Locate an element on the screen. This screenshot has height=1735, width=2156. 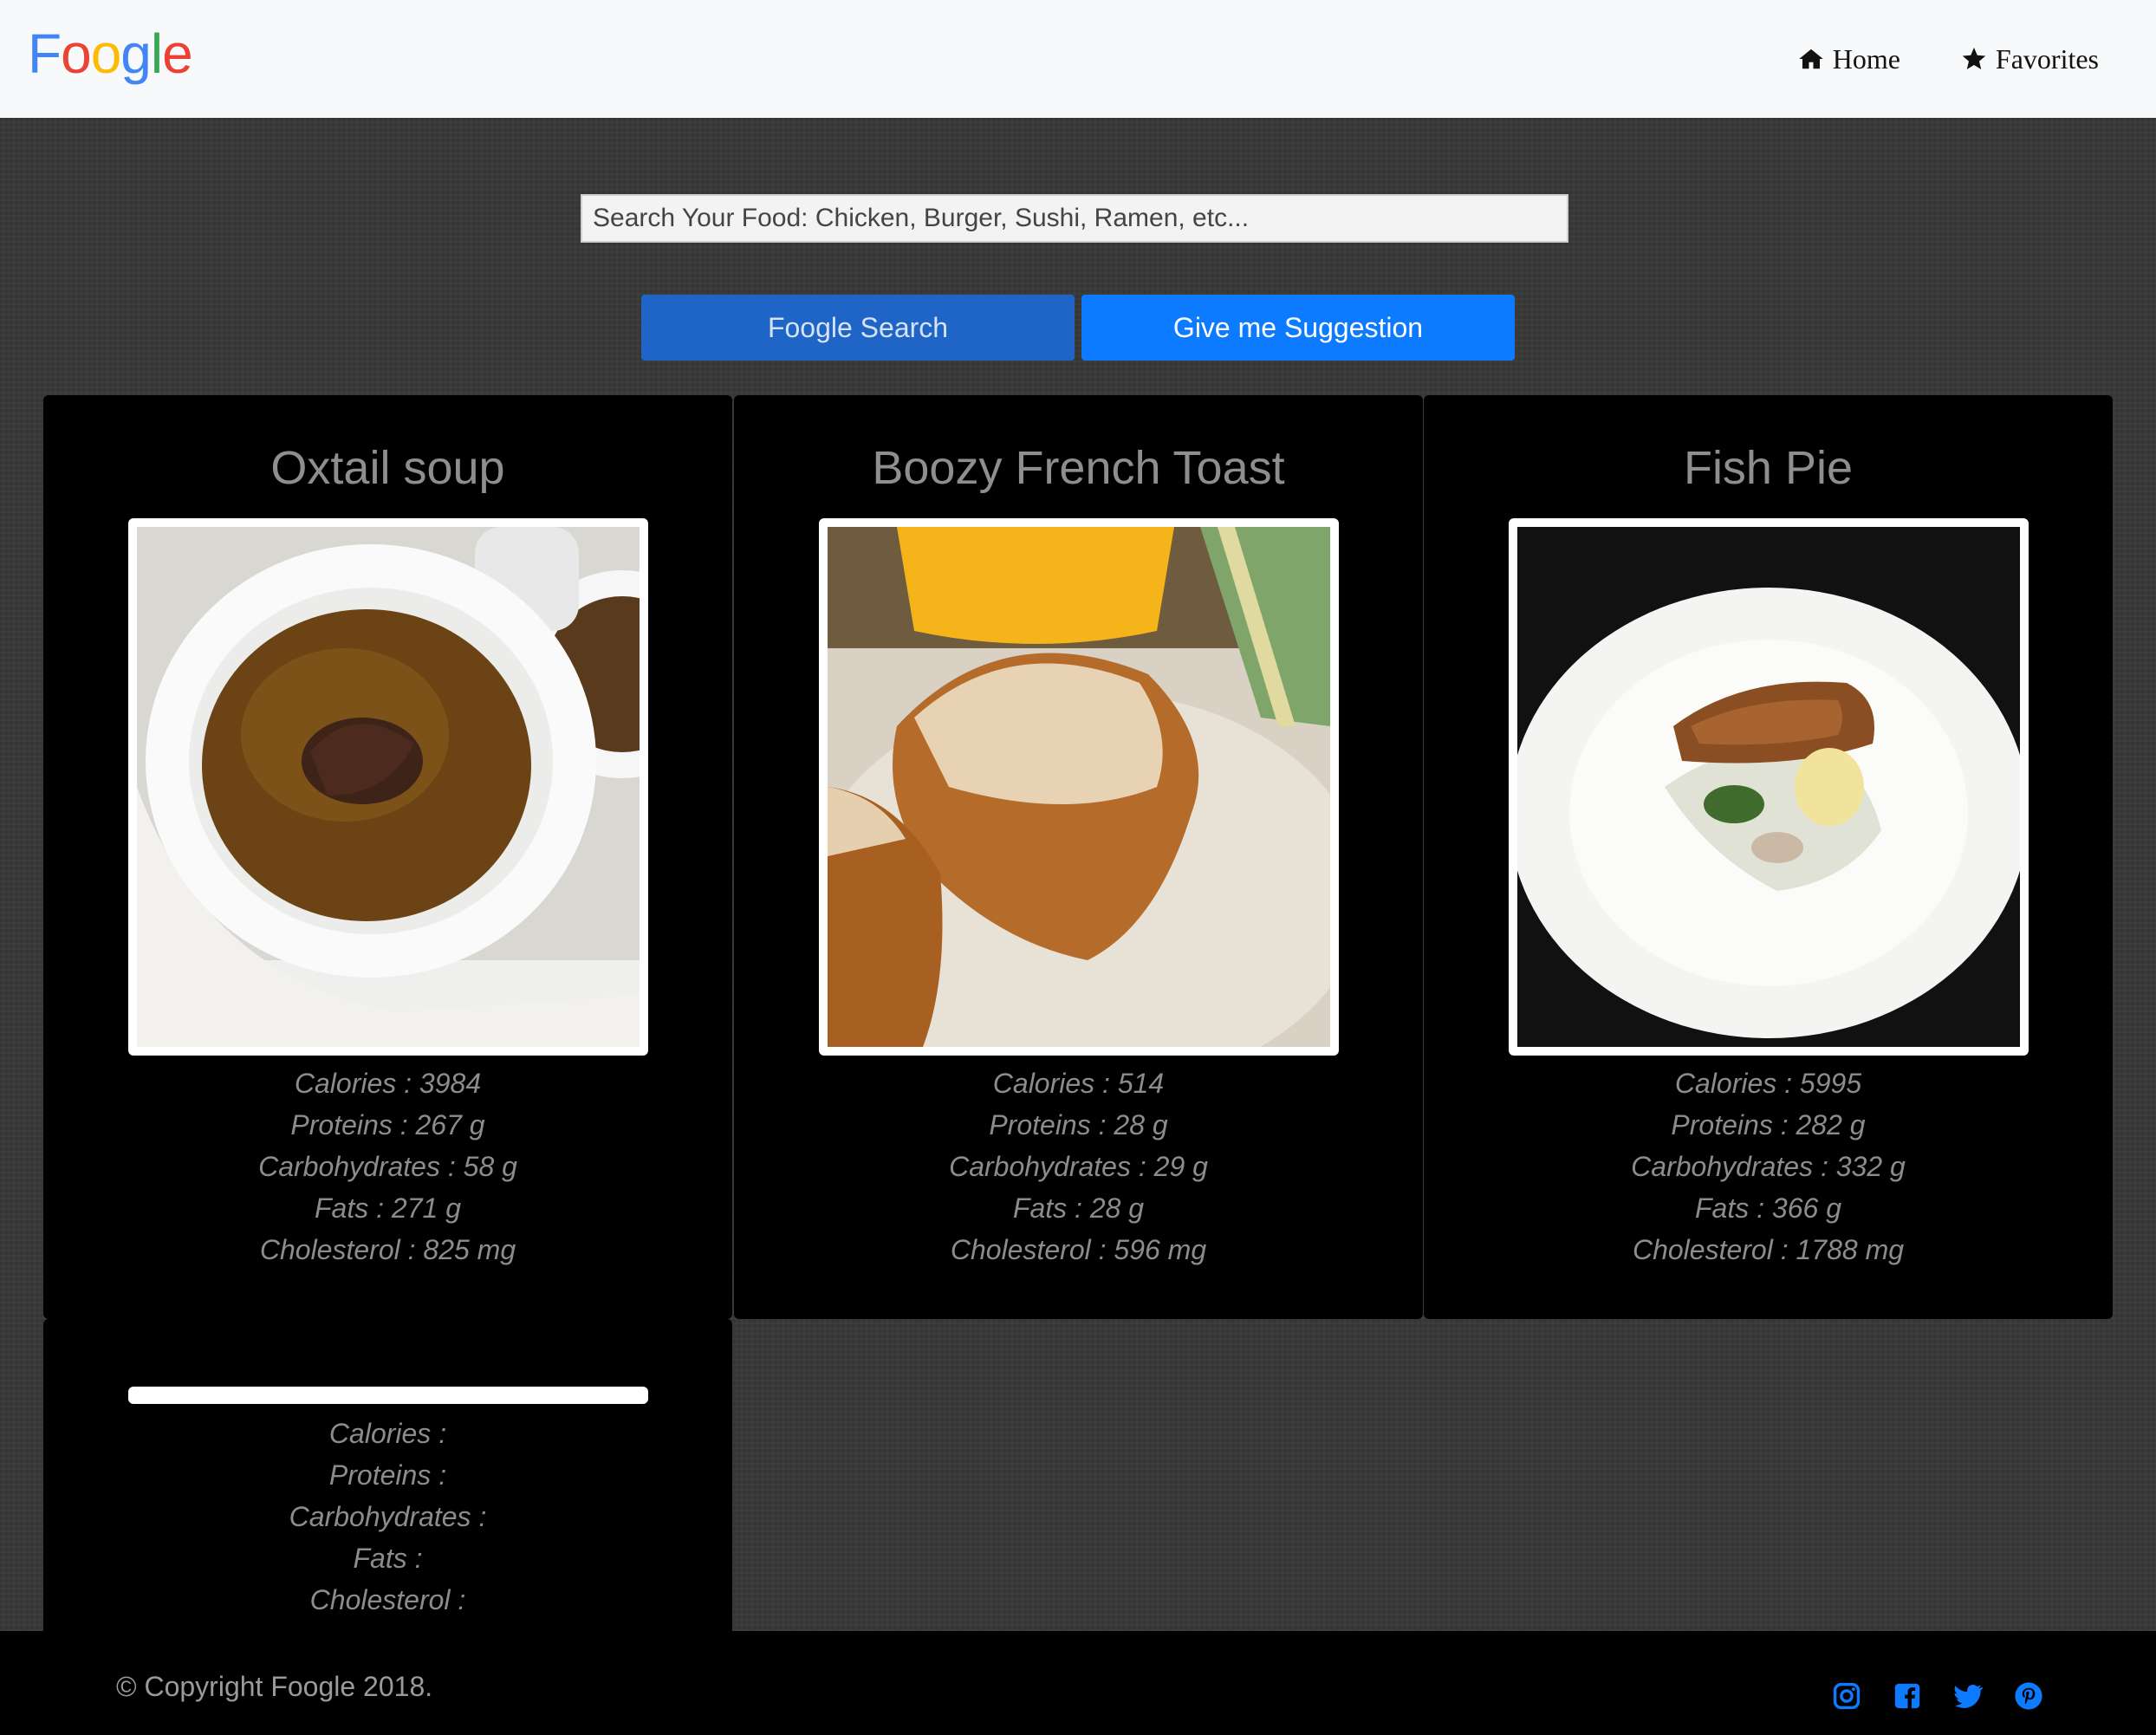
brand-letter: l is located at coordinates (156, 54).